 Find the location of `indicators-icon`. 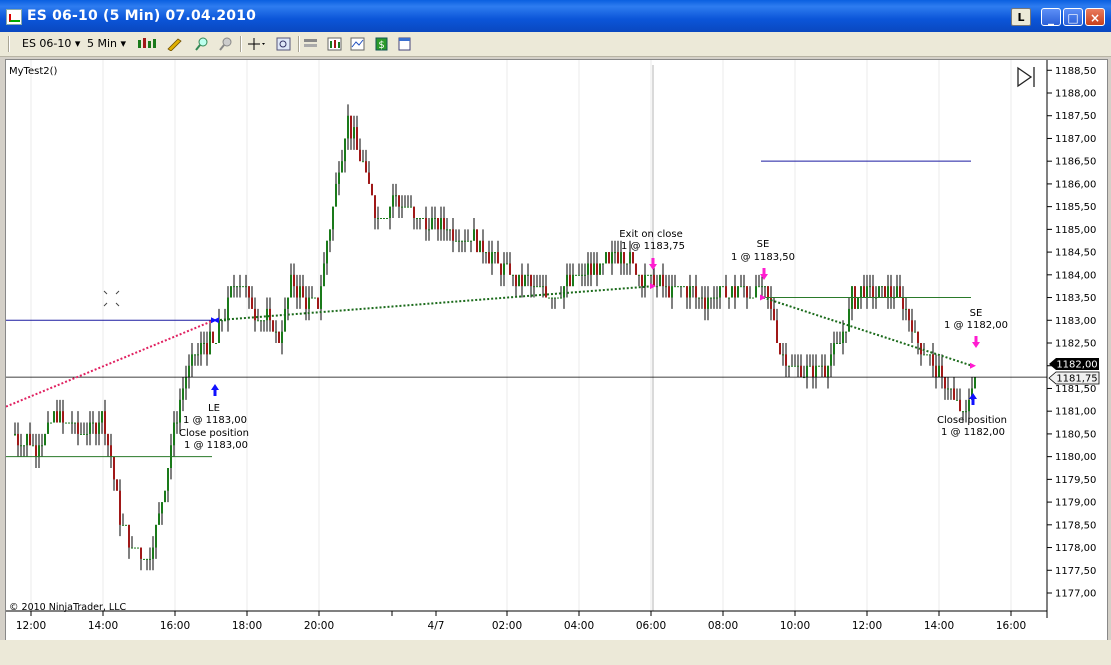

indicators-icon is located at coordinates (357, 44).